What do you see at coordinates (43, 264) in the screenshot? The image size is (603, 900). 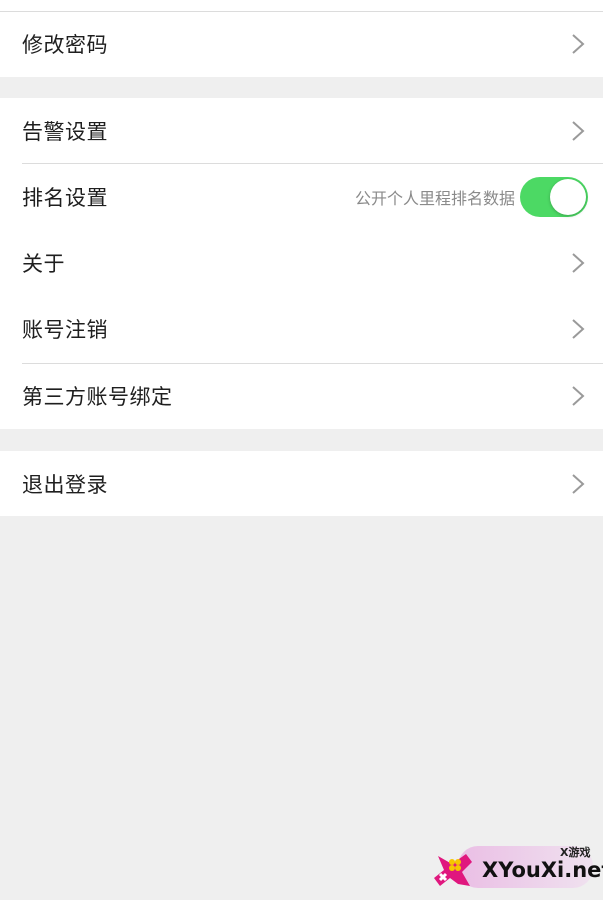 I see `about-label: 关于` at bounding box center [43, 264].